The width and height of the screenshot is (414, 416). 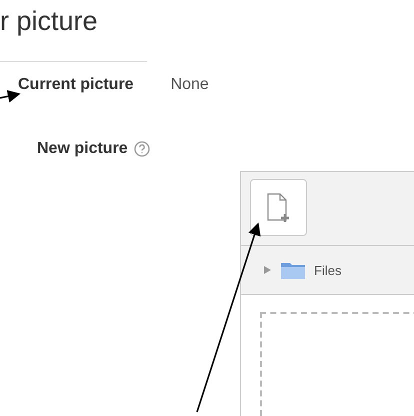 What do you see at coordinates (49, 21) in the screenshot?
I see `page-heading: r picture` at bounding box center [49, 21].